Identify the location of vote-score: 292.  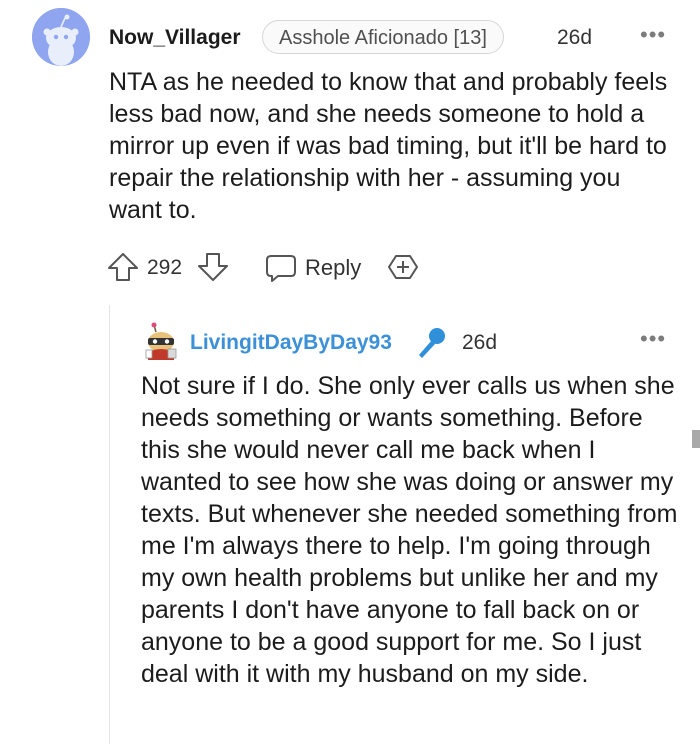
(165, 267).